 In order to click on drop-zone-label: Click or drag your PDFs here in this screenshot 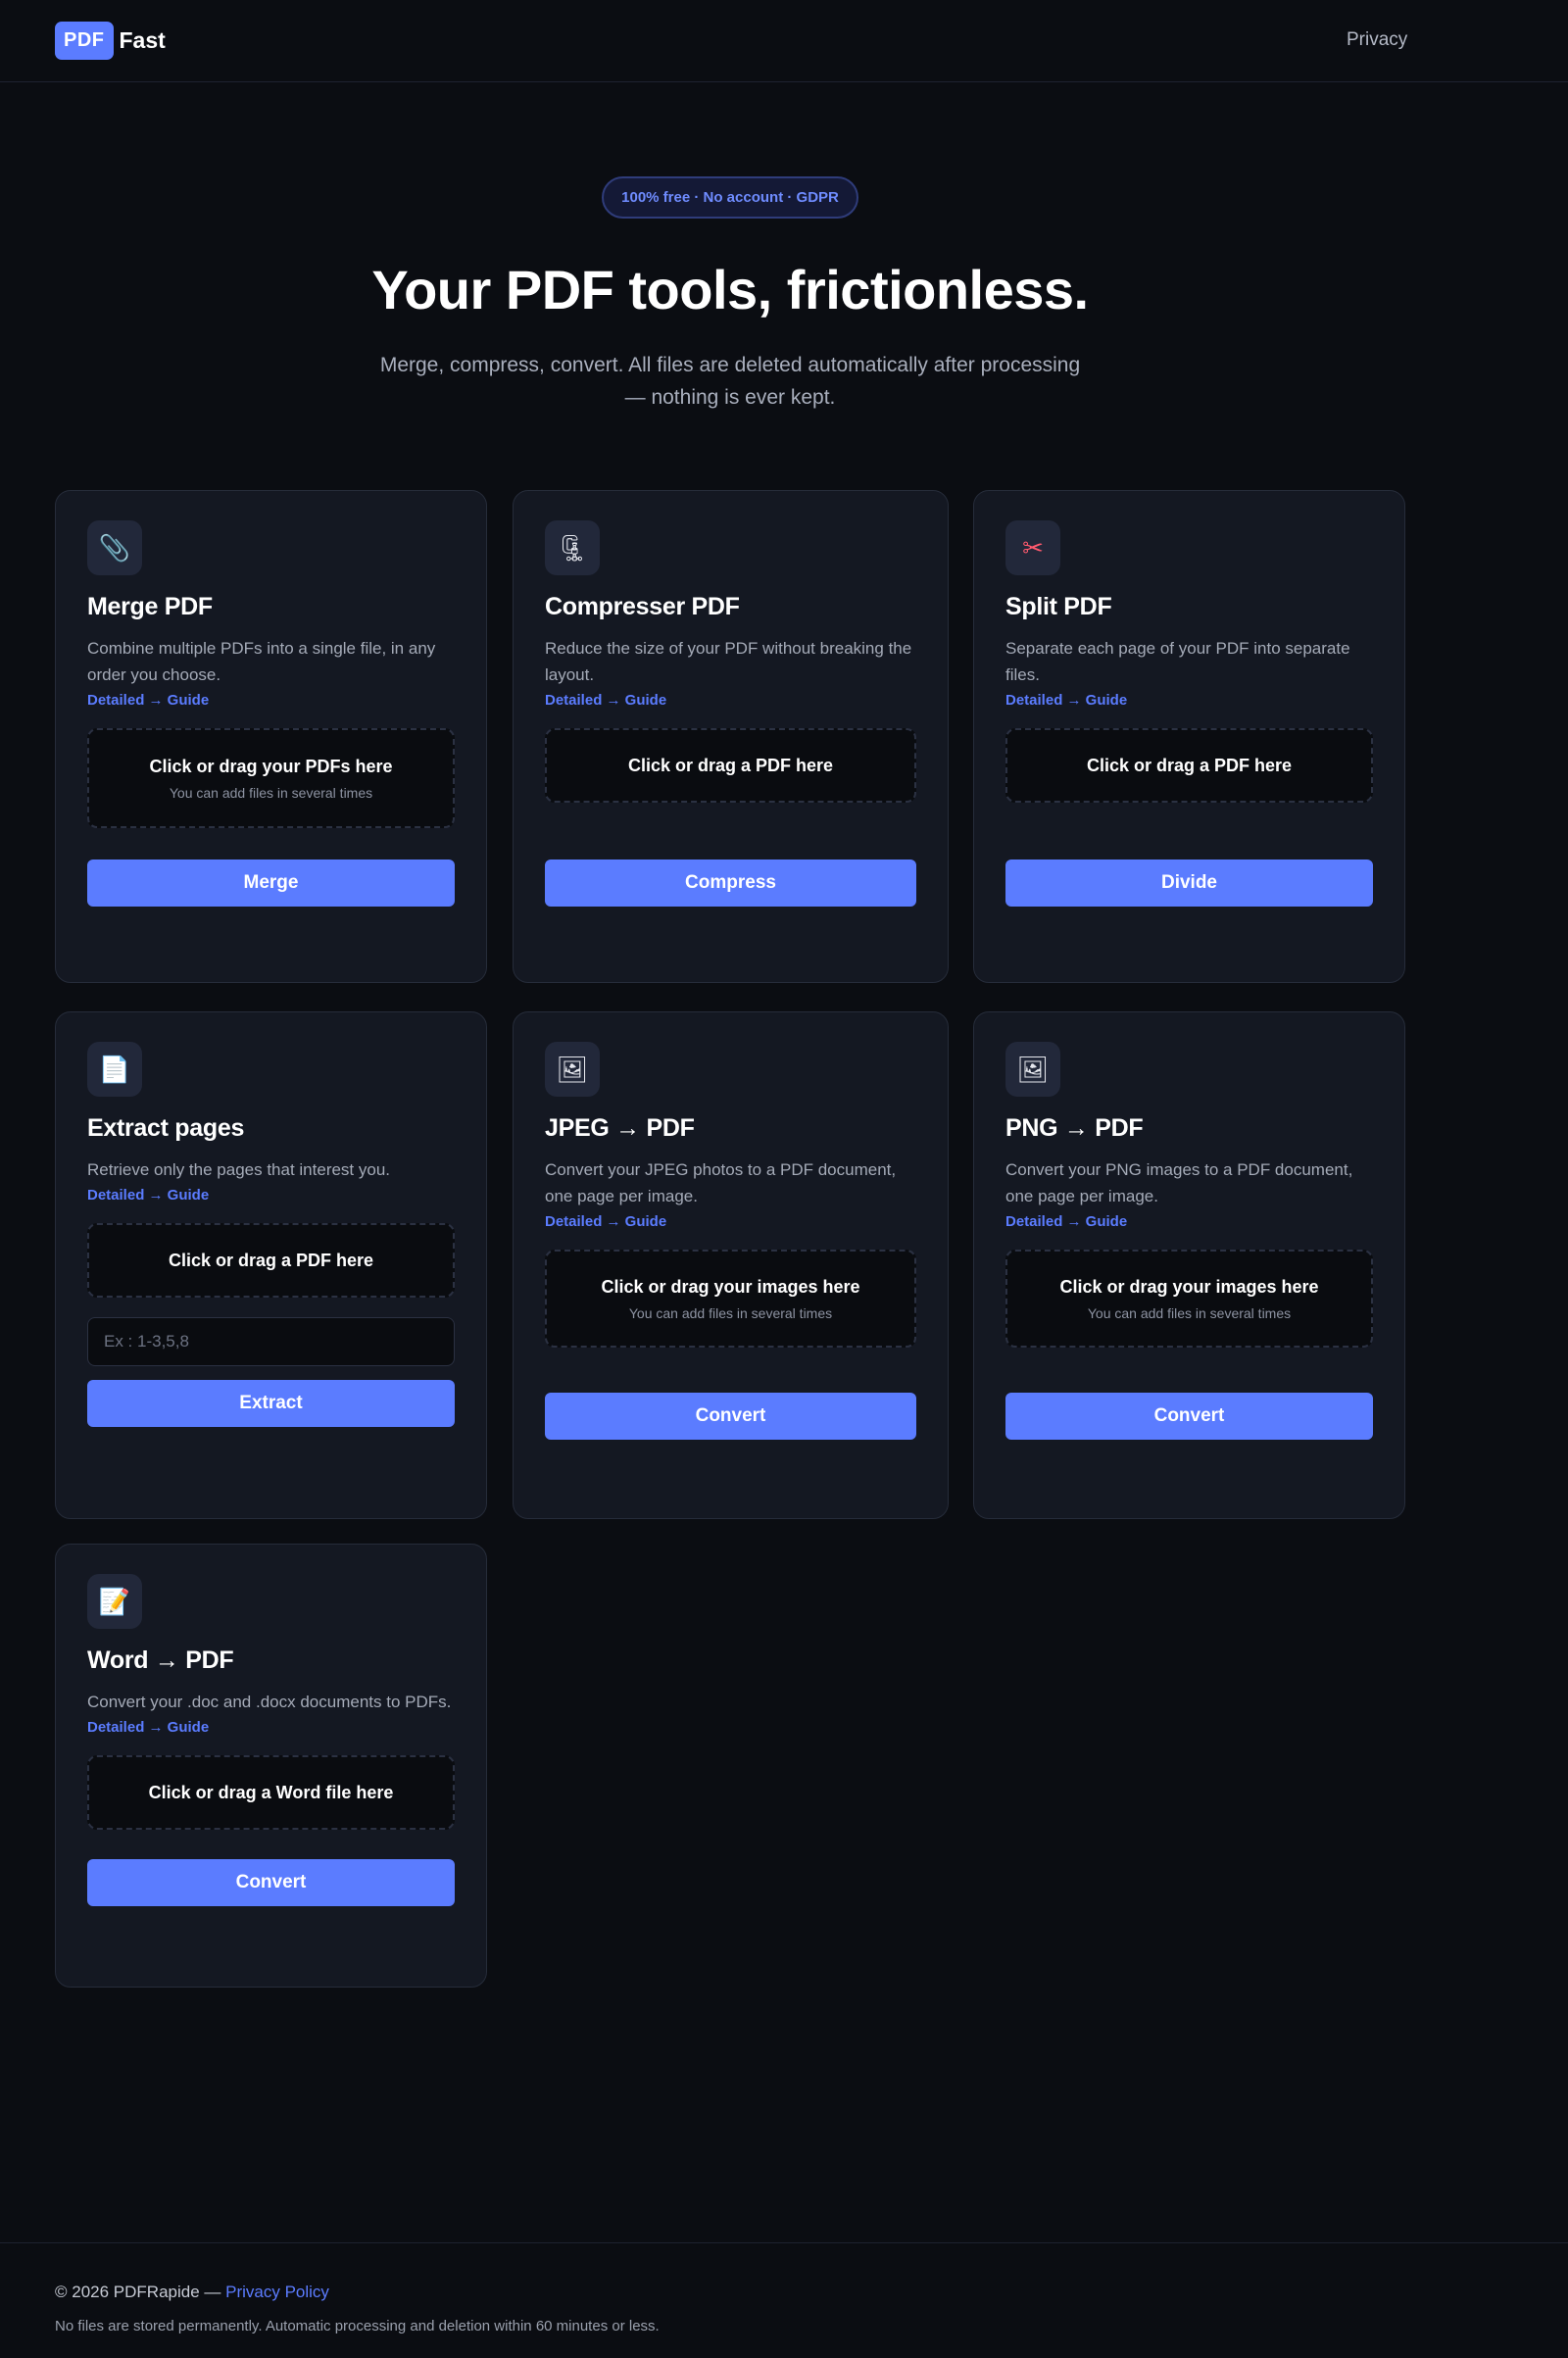, I will do `click(271, 766)`.